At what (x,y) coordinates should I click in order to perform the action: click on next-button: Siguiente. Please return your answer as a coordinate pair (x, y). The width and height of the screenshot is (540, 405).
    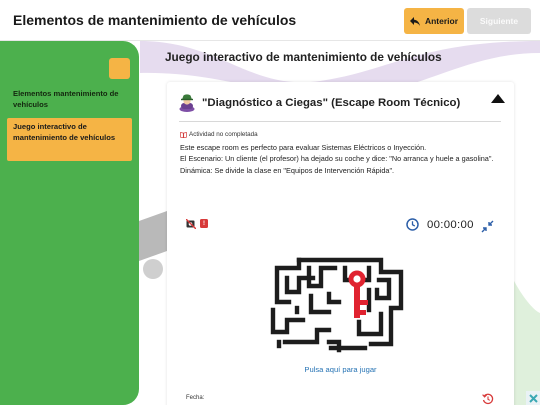
    Looking at the image, I should click on (499, 21).